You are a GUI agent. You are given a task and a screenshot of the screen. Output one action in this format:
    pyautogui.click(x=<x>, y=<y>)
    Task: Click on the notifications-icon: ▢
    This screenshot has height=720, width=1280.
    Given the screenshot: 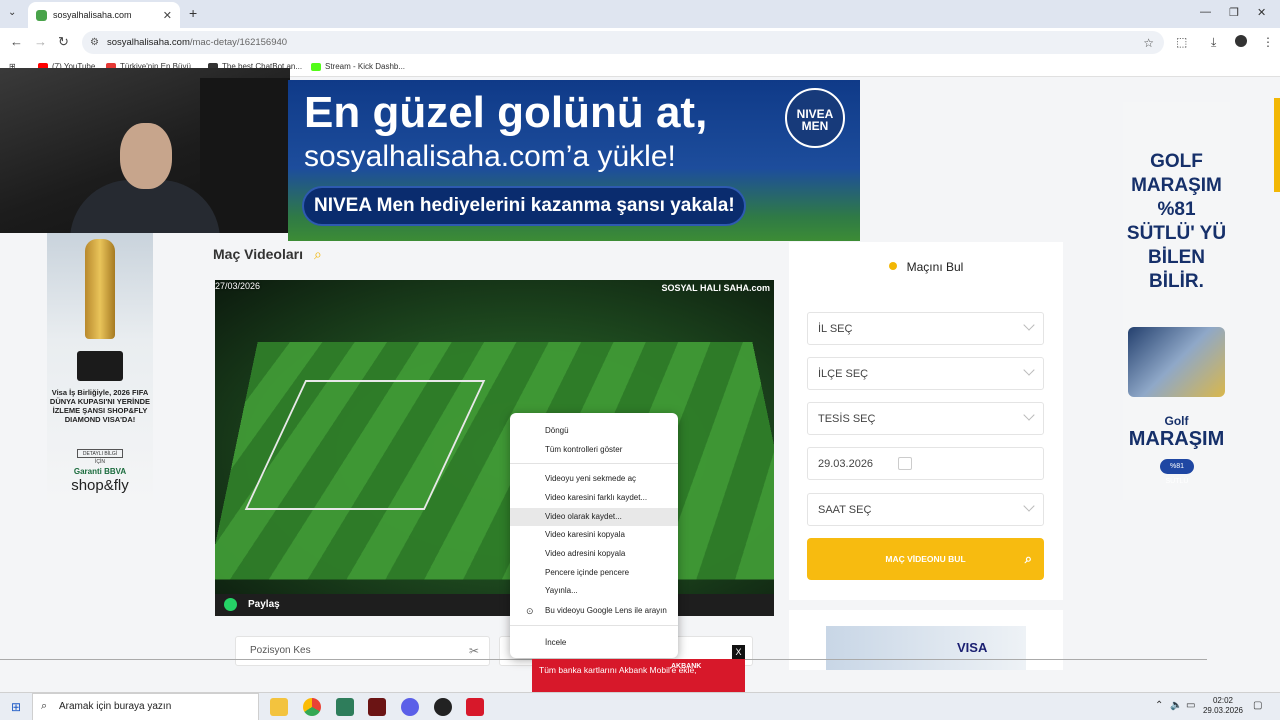 What is the action you would take?
    pyautogui.click(x=1257, y=705)
    